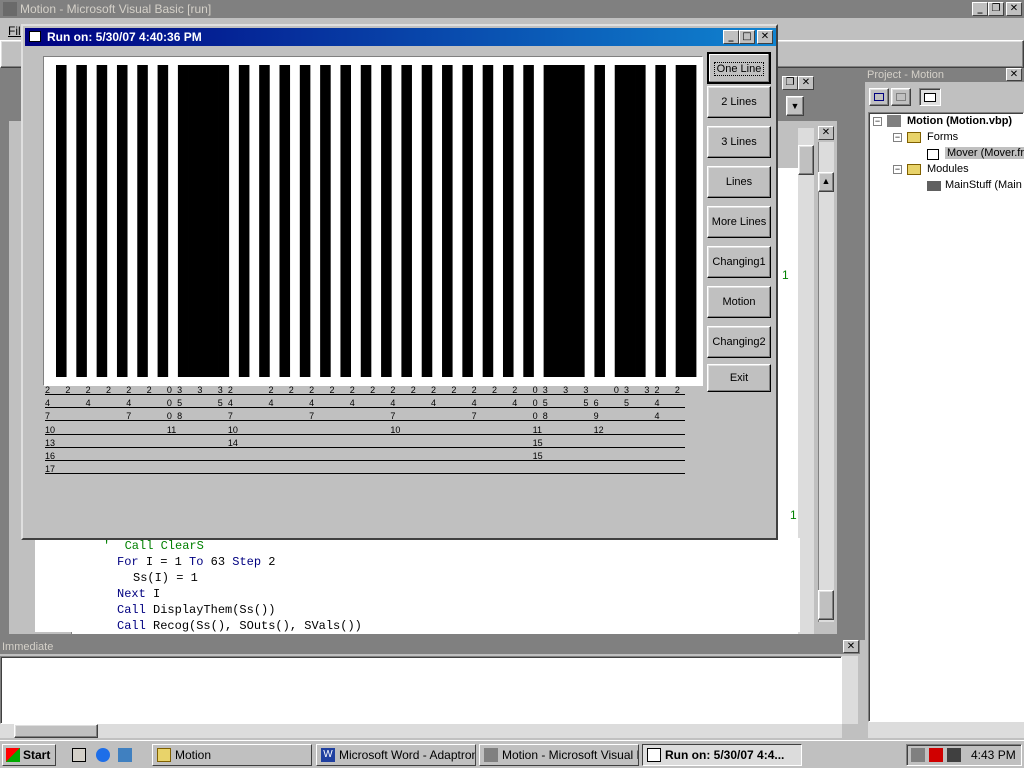  Describe the element at coordinates (980, 9) in the screenshot. I see `app-minimize-button: _` at that location.